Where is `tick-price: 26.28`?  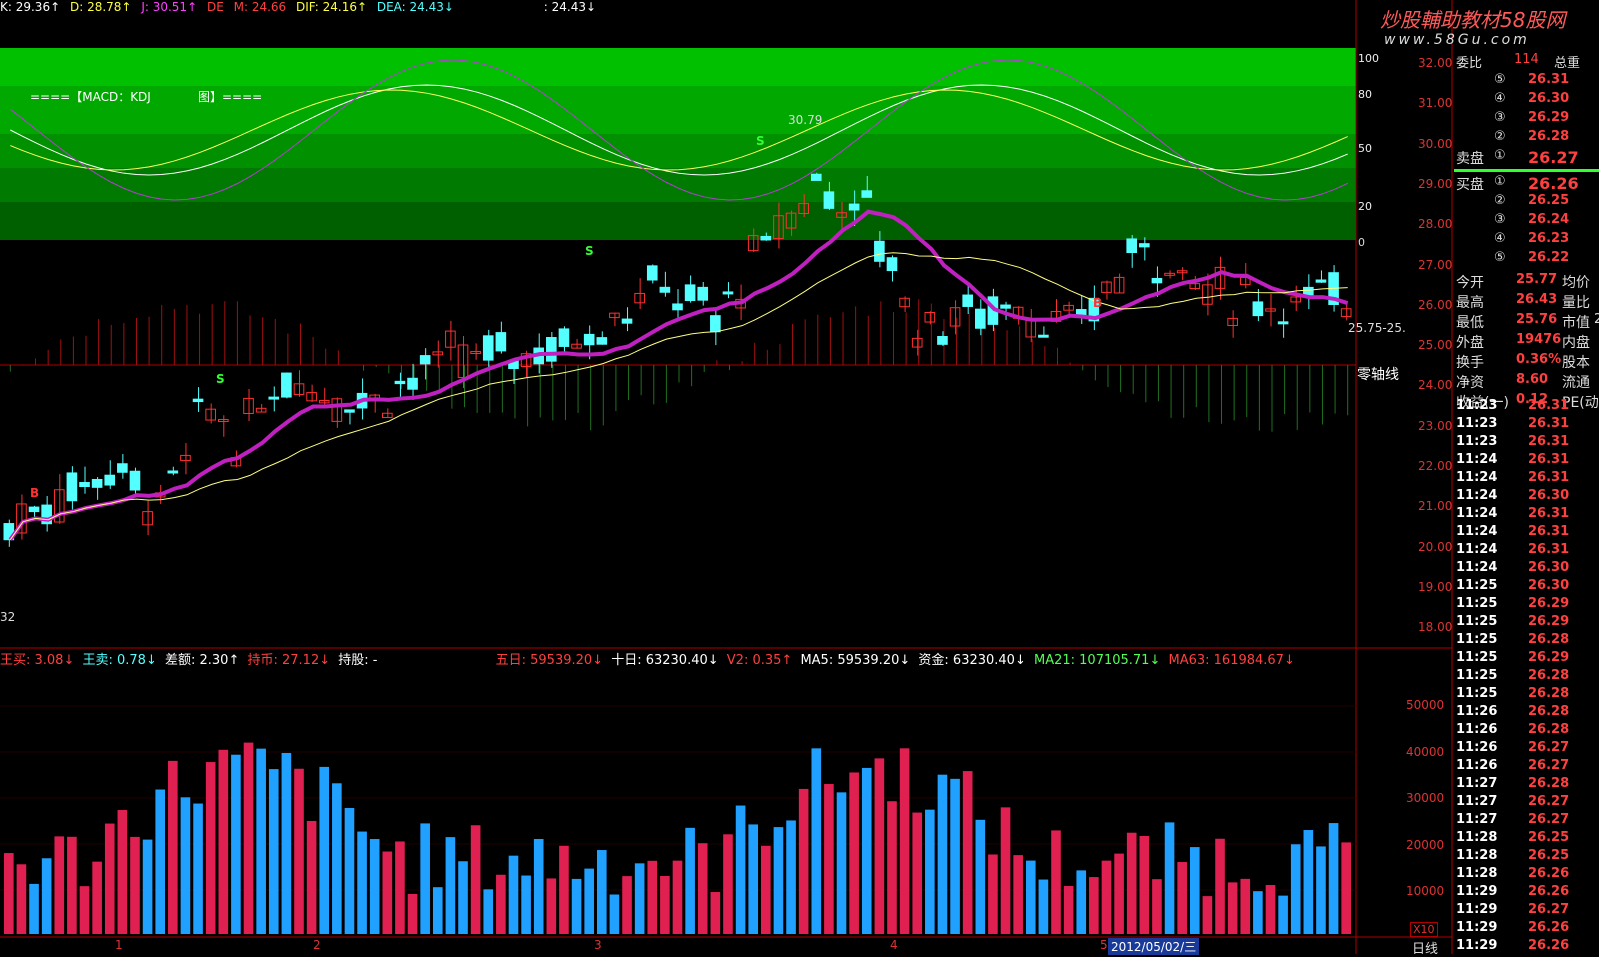 tick-price: 26.28 is located at coordinates (1549, 783).